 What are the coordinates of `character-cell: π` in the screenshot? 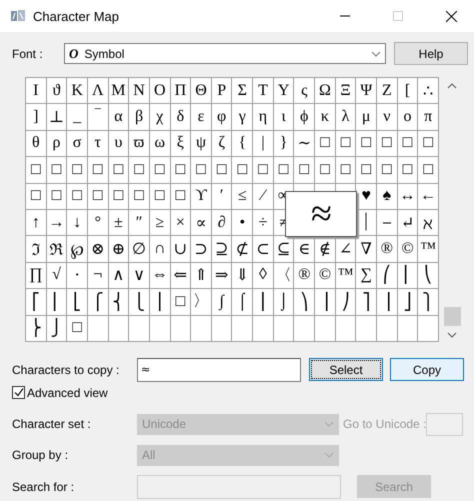 It's located at (428, 117).